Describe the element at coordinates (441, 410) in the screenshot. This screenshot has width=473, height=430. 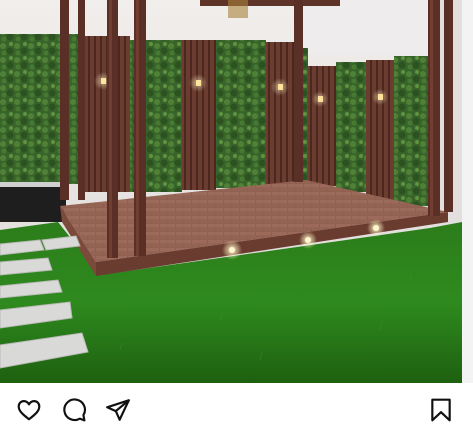
I see `bookmark-icon` at that location.